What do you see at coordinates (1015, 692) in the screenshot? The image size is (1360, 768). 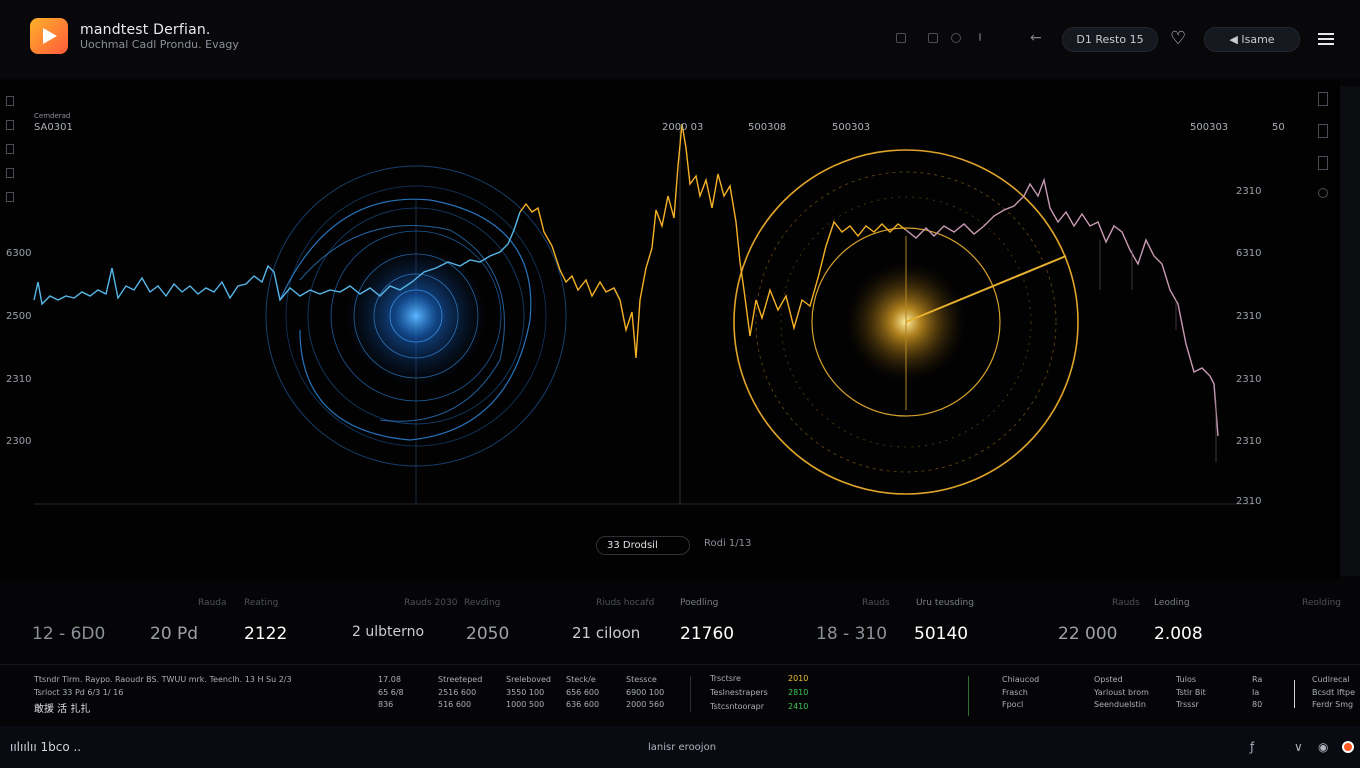 I see `table-row: Frasch` at bounding box center [1015, 692].